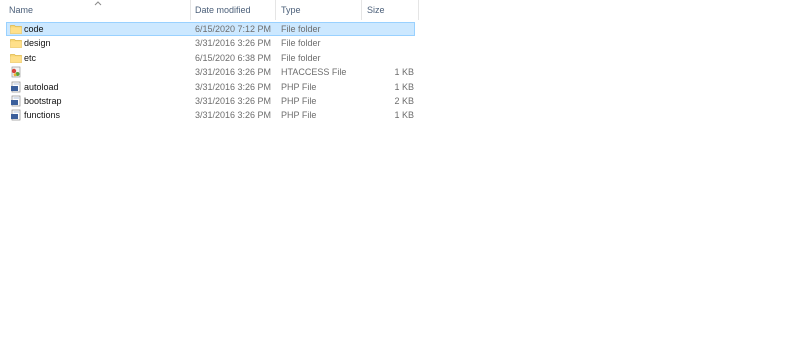  I want to click on file-date-modified: 6/15/2020 6:38 PM, so click(233, 57).